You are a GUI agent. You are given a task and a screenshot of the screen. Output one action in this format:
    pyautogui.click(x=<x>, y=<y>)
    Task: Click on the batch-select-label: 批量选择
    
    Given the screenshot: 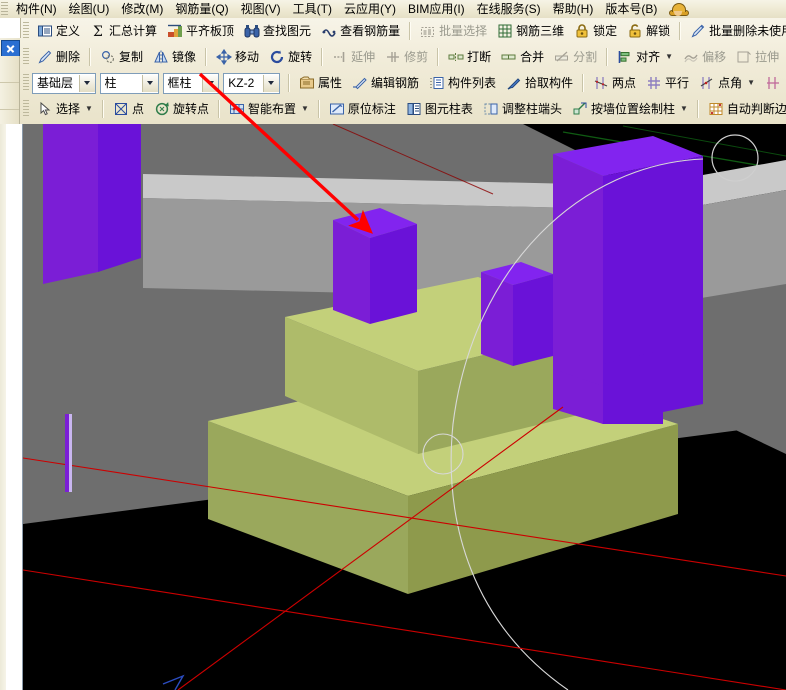 What is the action you would take?
    pyautogui.click(x=463, y=31)
    